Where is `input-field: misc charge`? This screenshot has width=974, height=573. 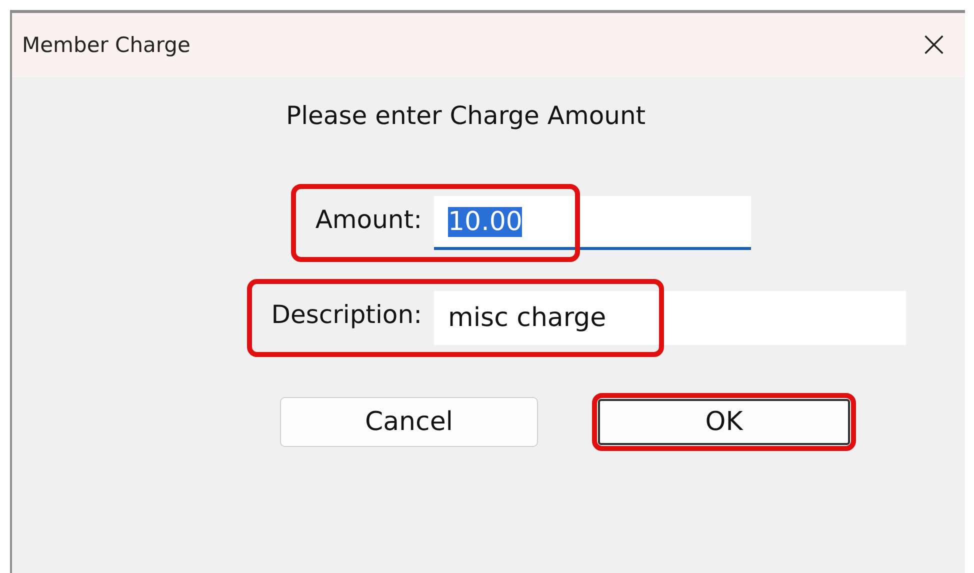
input-field: misc charge is located at coordinates (670, 318).